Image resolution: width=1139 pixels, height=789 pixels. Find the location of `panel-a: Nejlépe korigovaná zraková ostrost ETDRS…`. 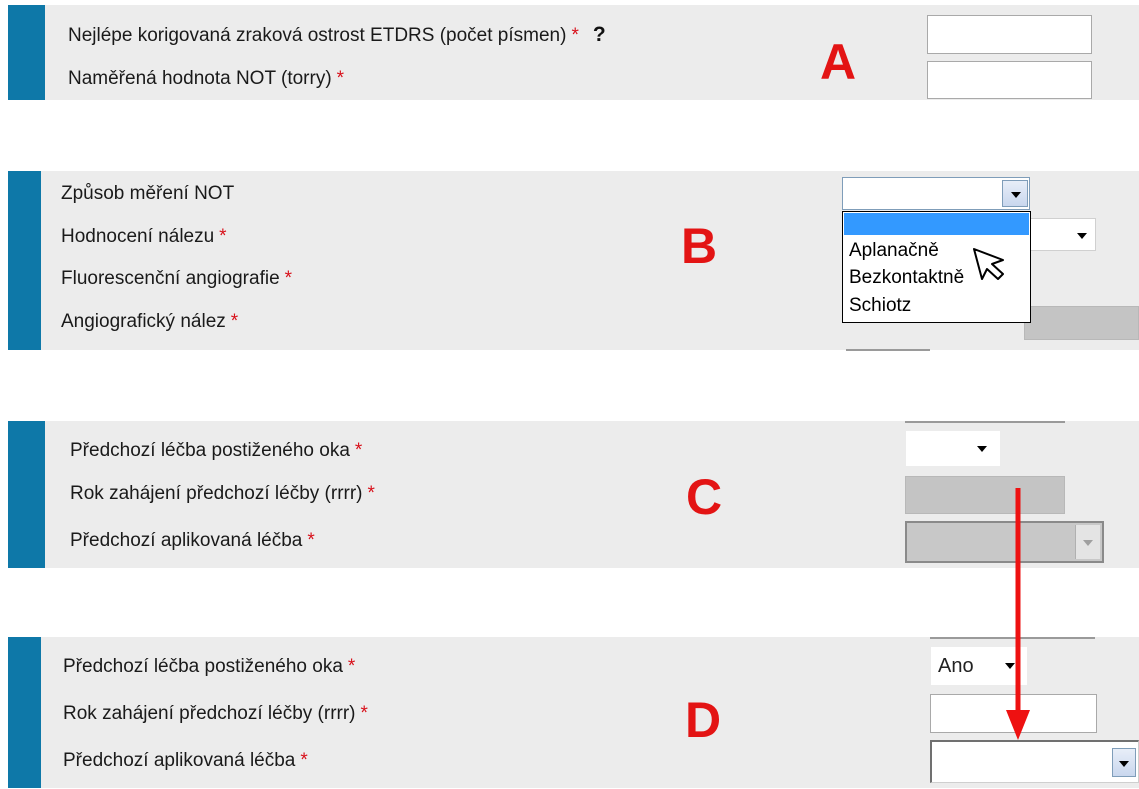

panel-a: Nejlépe korigovaná zraková ostrost ETDRS… is located at coordinates (573, 52).